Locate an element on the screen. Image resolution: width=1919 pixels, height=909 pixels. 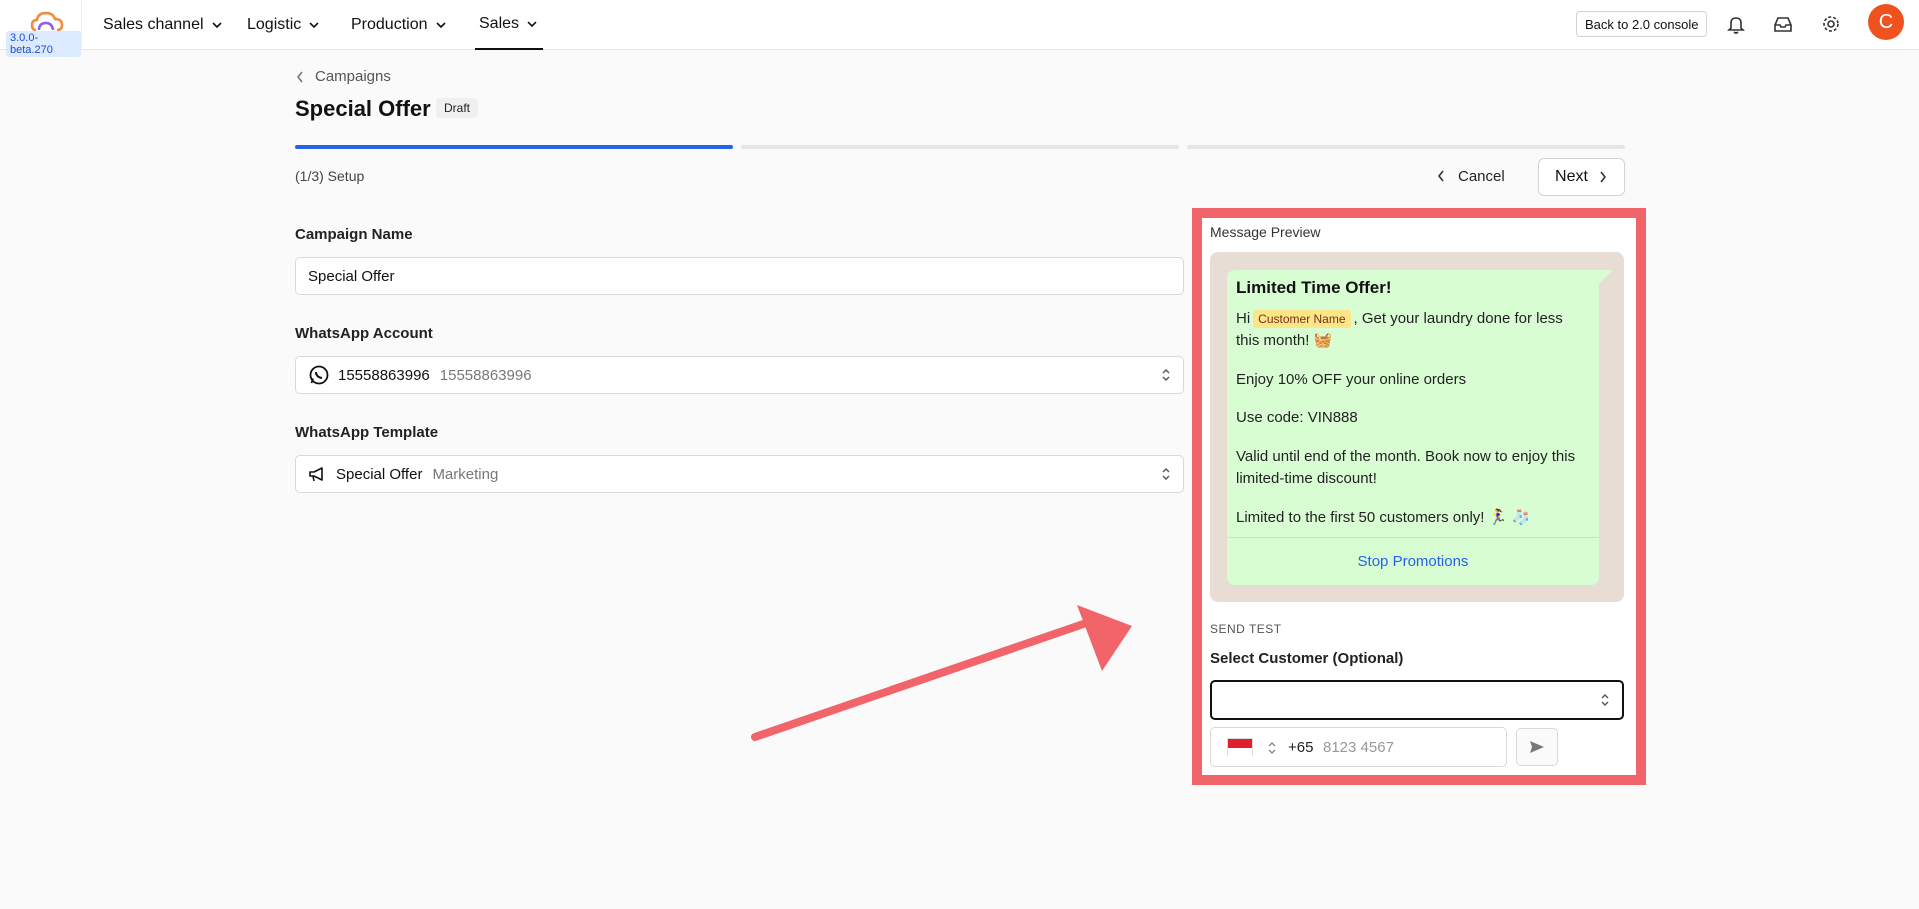
nav-sales-channel: Sales channel is located at coordinates (163, 25).